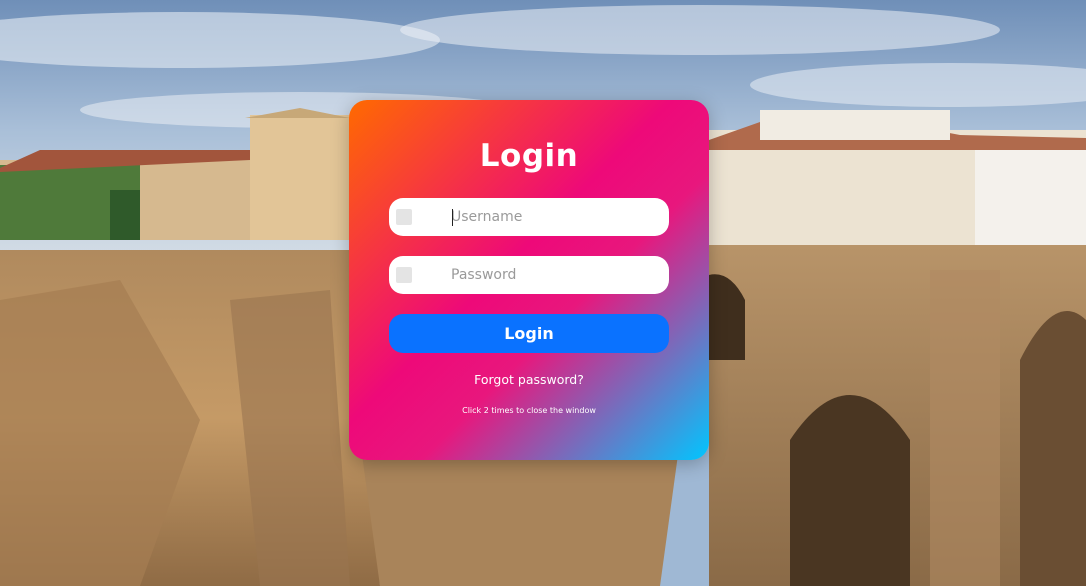 Image resolution: width=1086 pixels, height=586 pixels. Describe the element at coordinates (556, 217) in the screenshot. I see `username-input` at that location.